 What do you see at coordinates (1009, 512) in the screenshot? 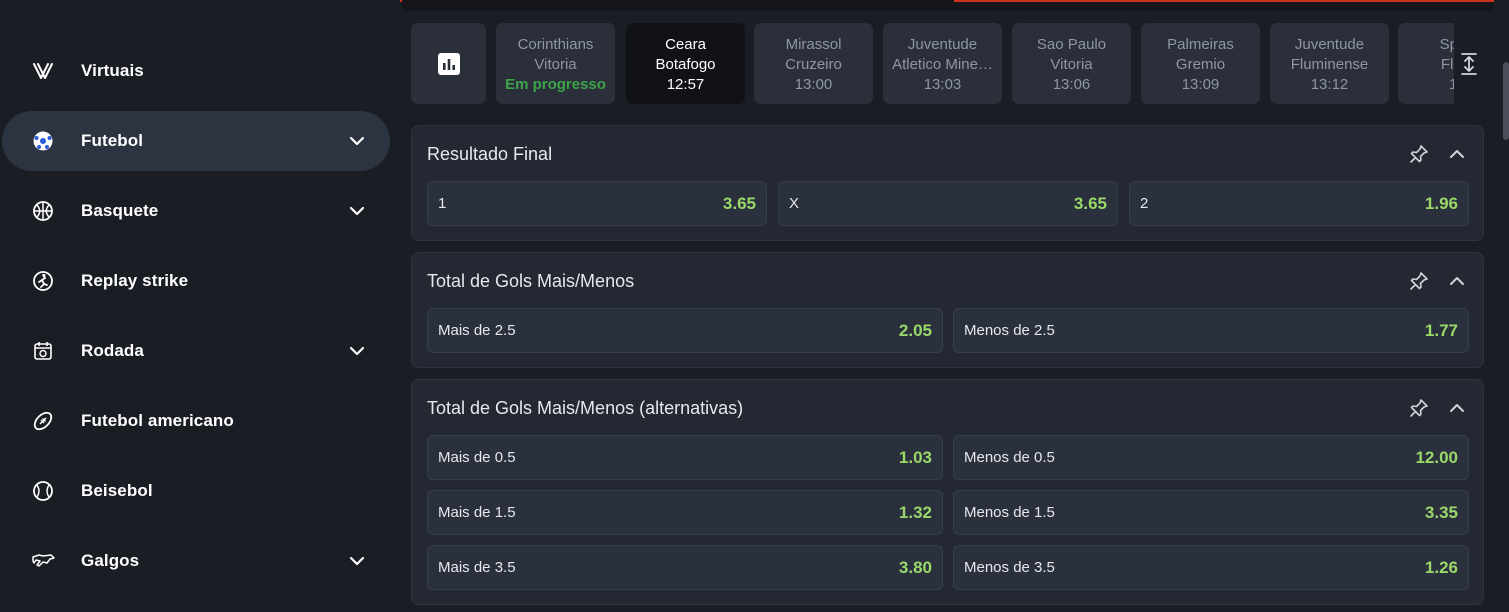
I see `odds-label: Menos de 1.5` at bounding box center [1009, 512].